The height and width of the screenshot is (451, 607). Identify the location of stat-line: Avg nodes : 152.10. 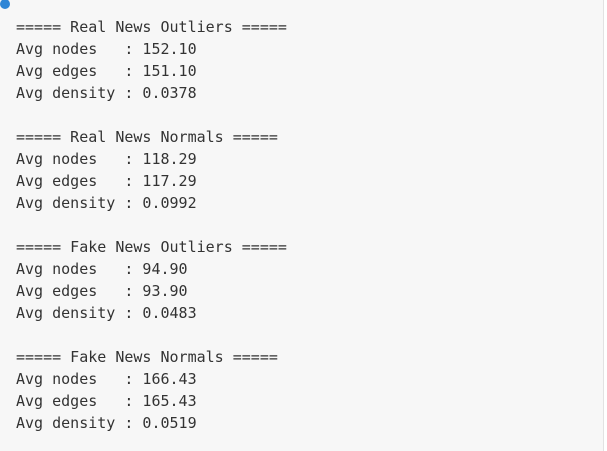
(106, 49).